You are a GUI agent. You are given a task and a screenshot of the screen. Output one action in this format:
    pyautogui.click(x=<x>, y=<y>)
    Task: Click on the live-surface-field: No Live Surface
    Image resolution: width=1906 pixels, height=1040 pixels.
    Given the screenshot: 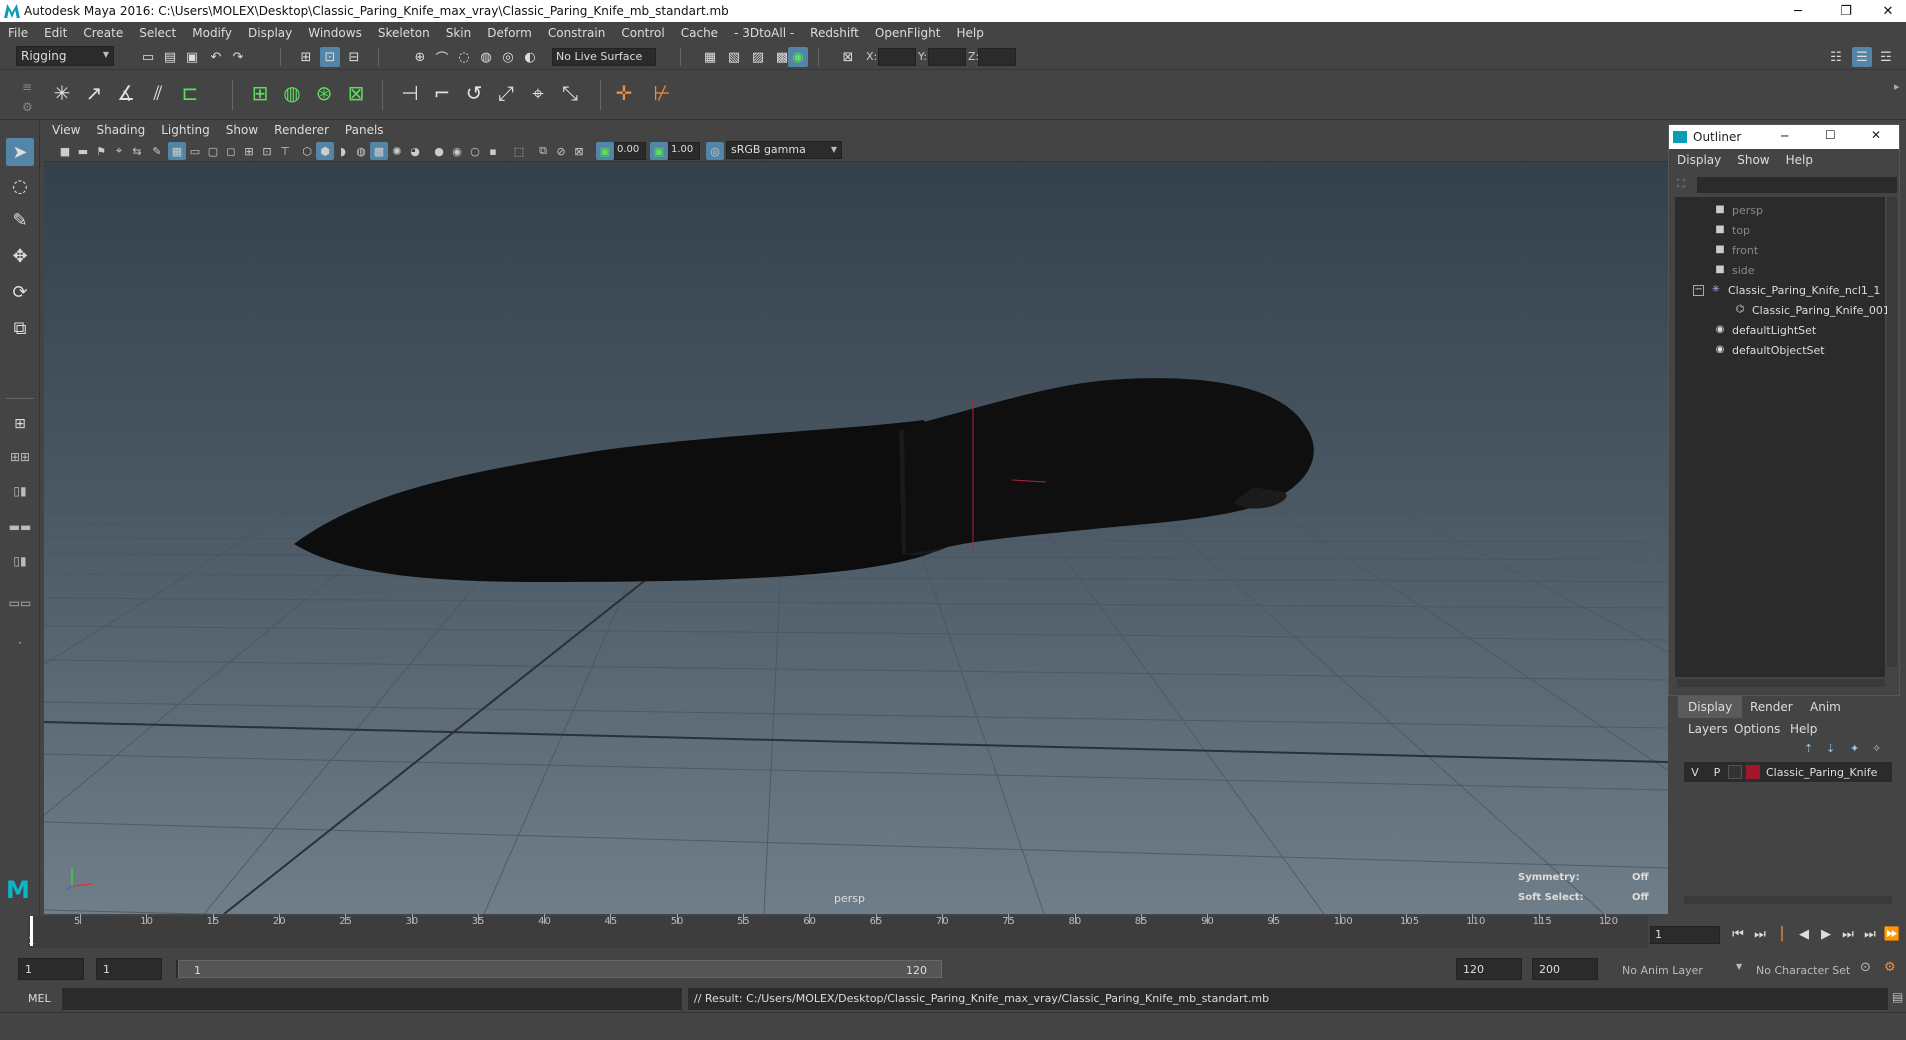 What is the action you would take?
    pyautogui.click(x=604, y=57)
    